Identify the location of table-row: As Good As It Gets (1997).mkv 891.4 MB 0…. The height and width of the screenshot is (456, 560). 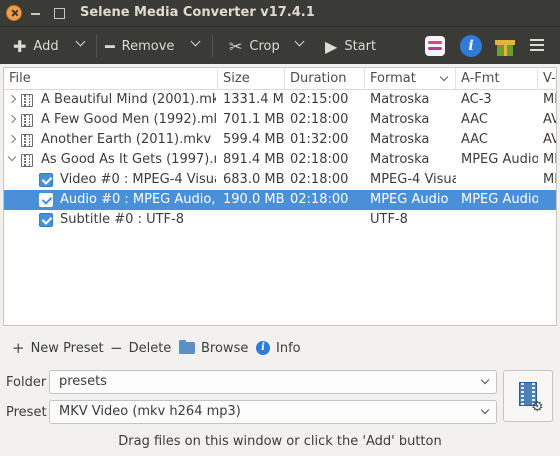
(280, 160).